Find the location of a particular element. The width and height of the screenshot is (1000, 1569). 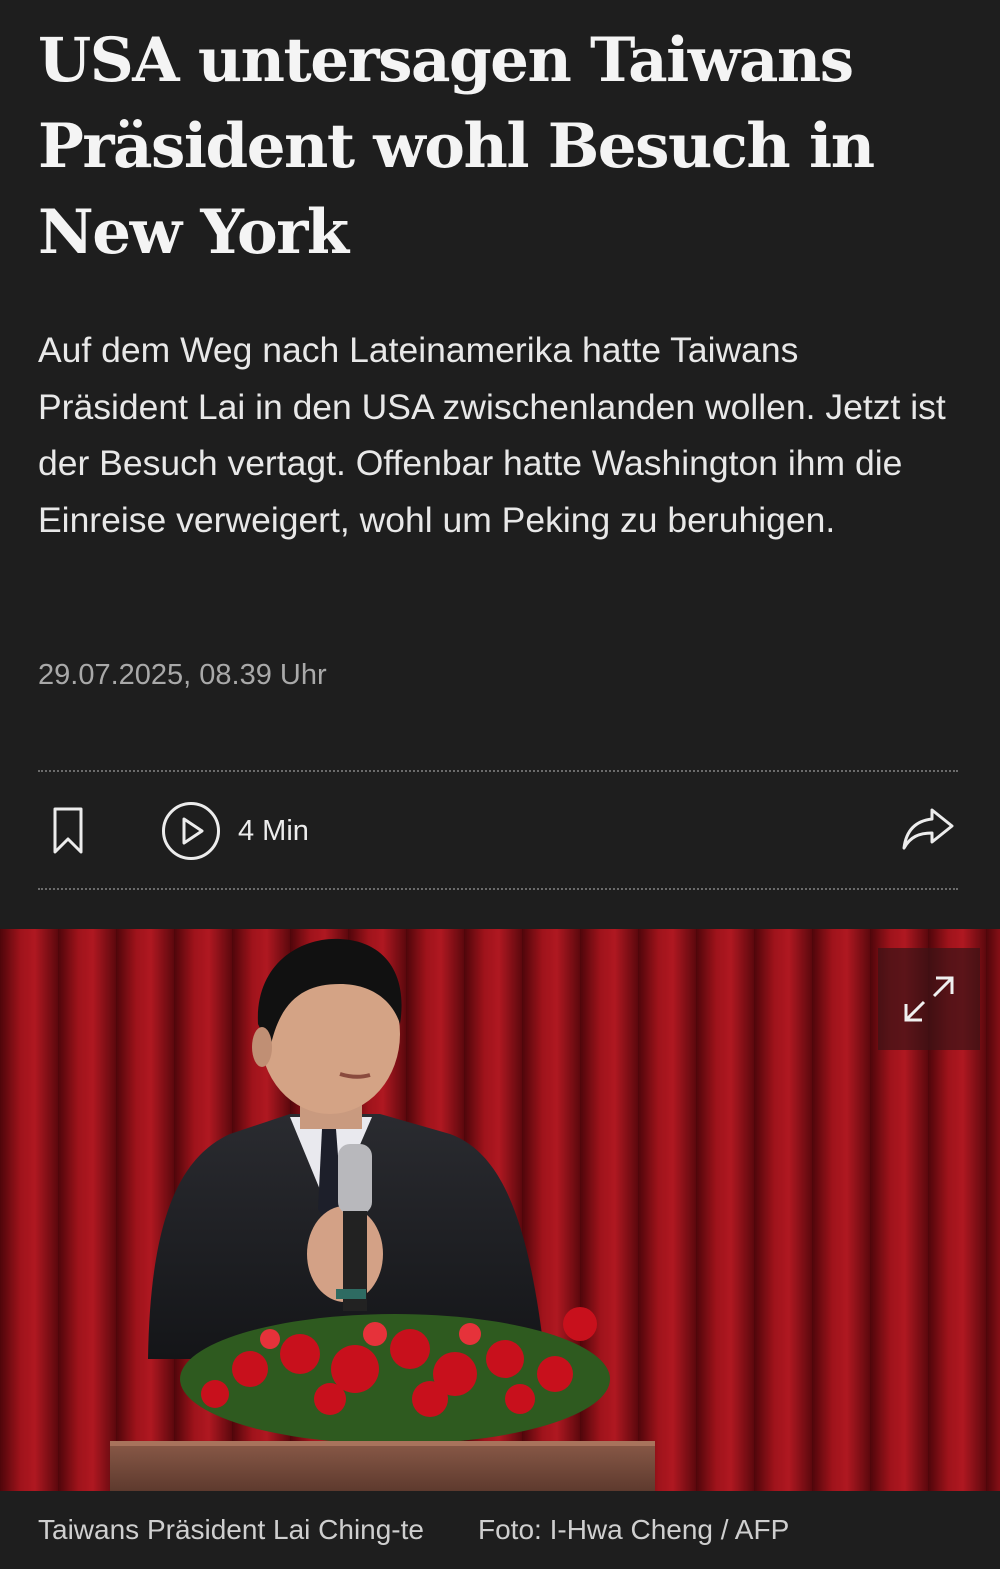

caption-text: Taiwans Präsident Lai Ching-te is located at coordinates (231, 1529).